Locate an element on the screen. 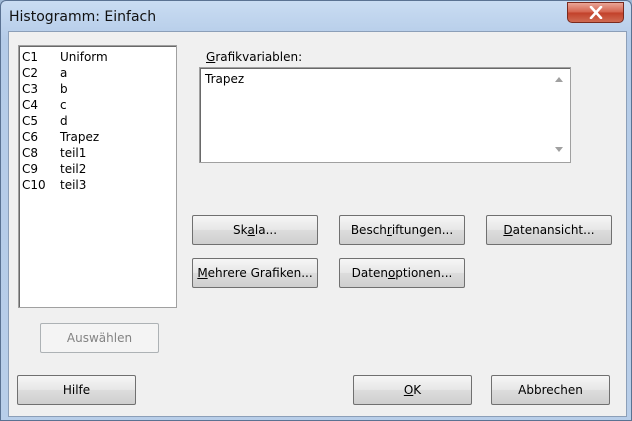  list-item: C8 teil1 is located at coordinates (99, 153).